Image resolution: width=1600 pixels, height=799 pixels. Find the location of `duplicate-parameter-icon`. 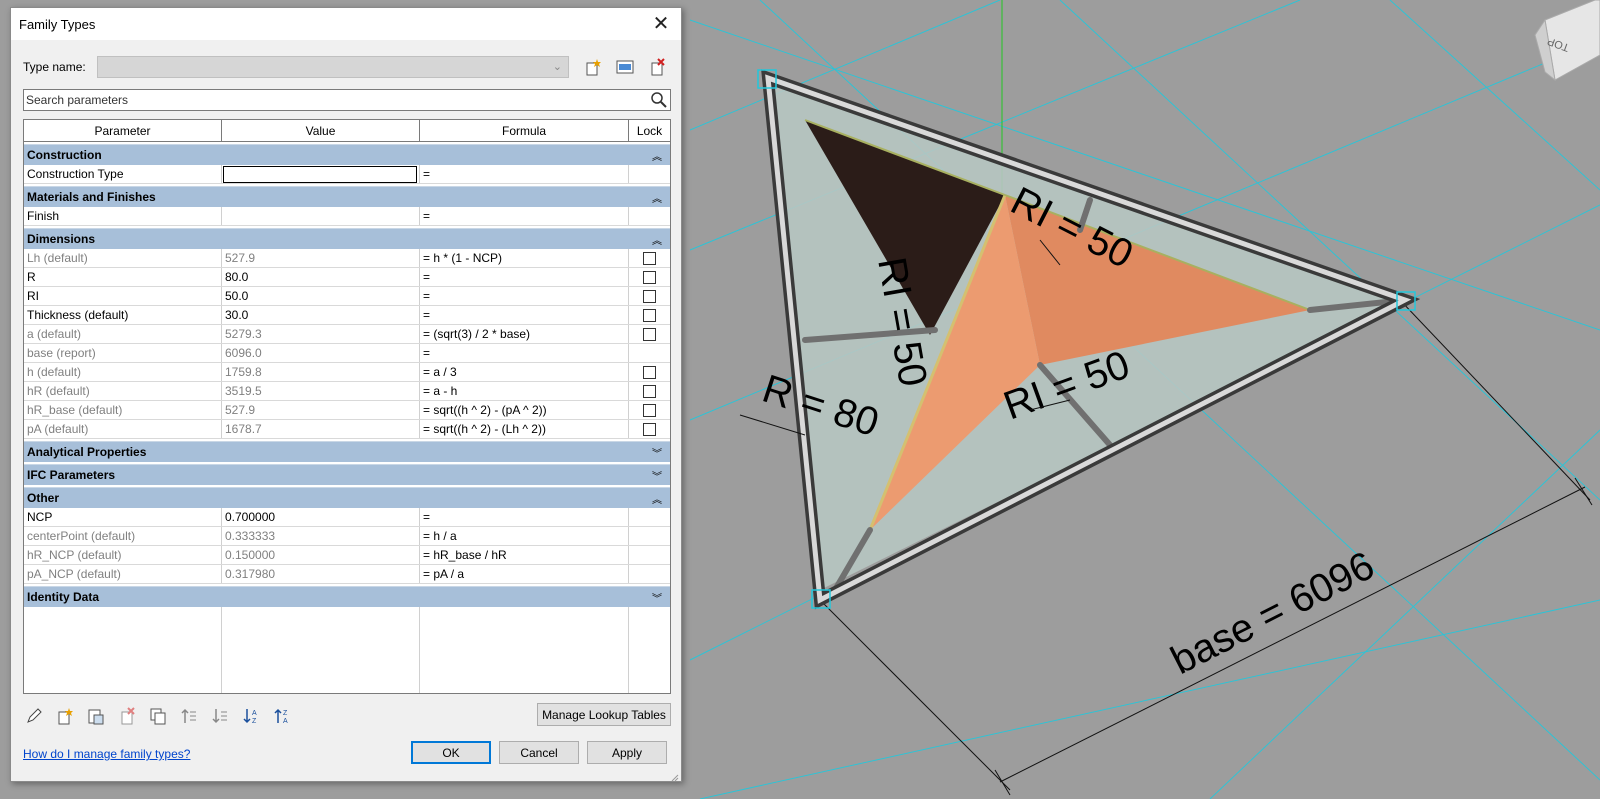

duplicate-parameter-icon is located at coordinates (158, 716).